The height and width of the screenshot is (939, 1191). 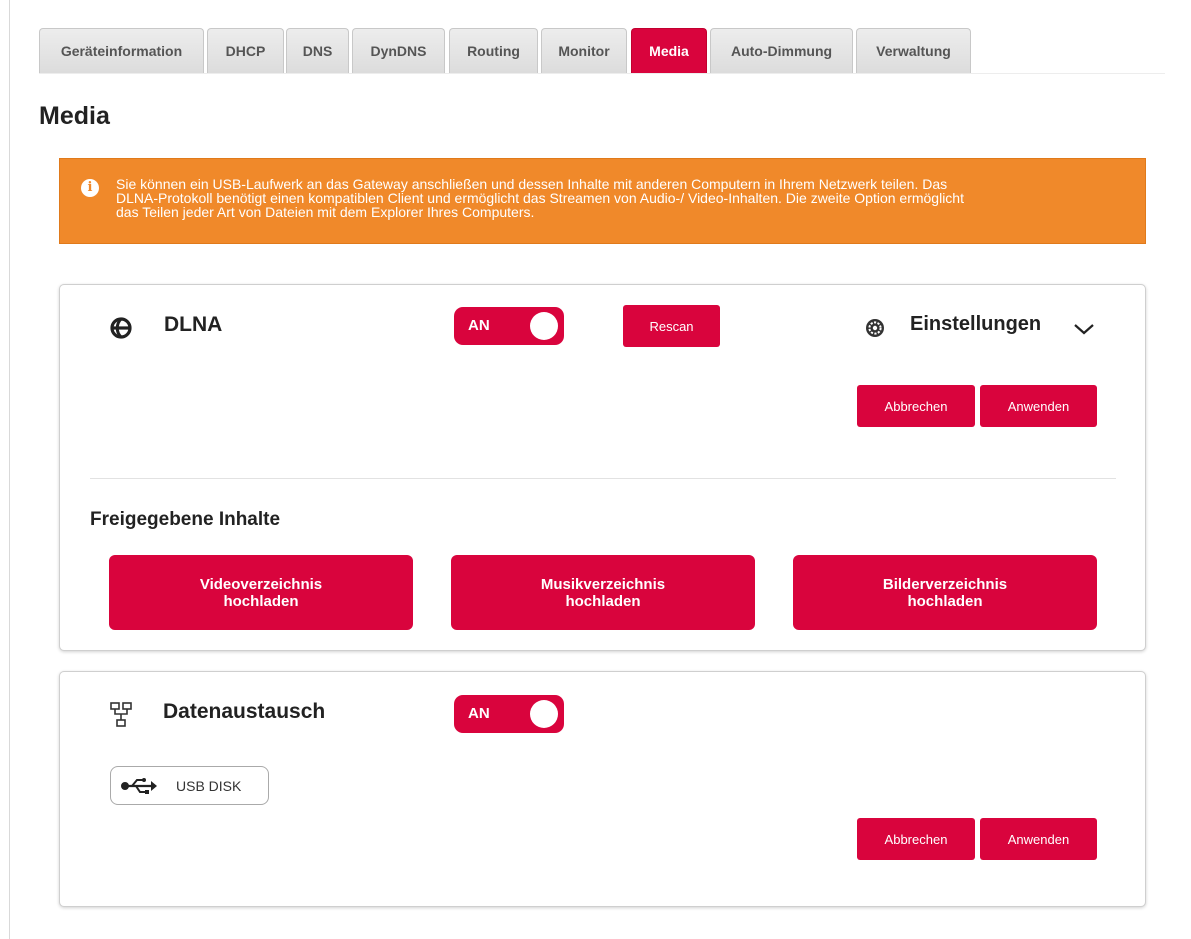 I want to click on dlna-toggle-label: AN, so click(x=479, y=325).